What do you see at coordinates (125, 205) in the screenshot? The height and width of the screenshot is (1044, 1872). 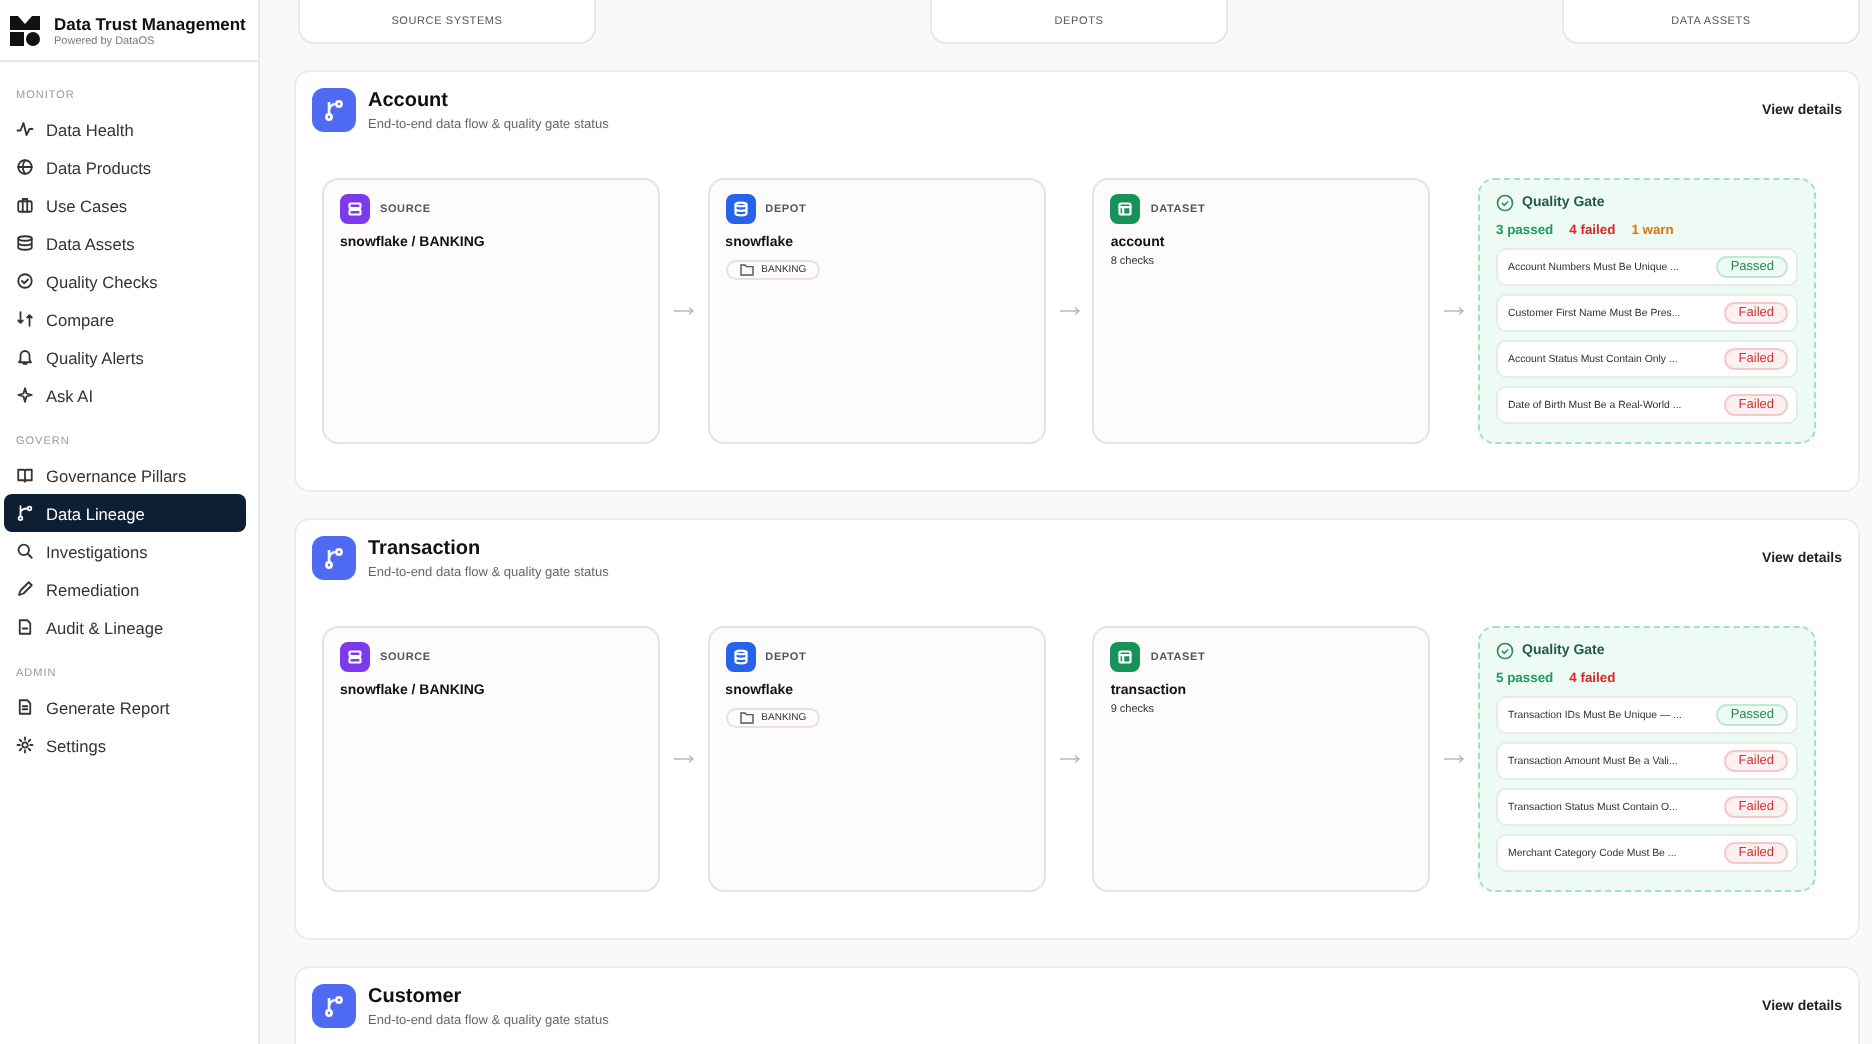 I see `nav-item: Use Cases` at bounding box center [125, 205].